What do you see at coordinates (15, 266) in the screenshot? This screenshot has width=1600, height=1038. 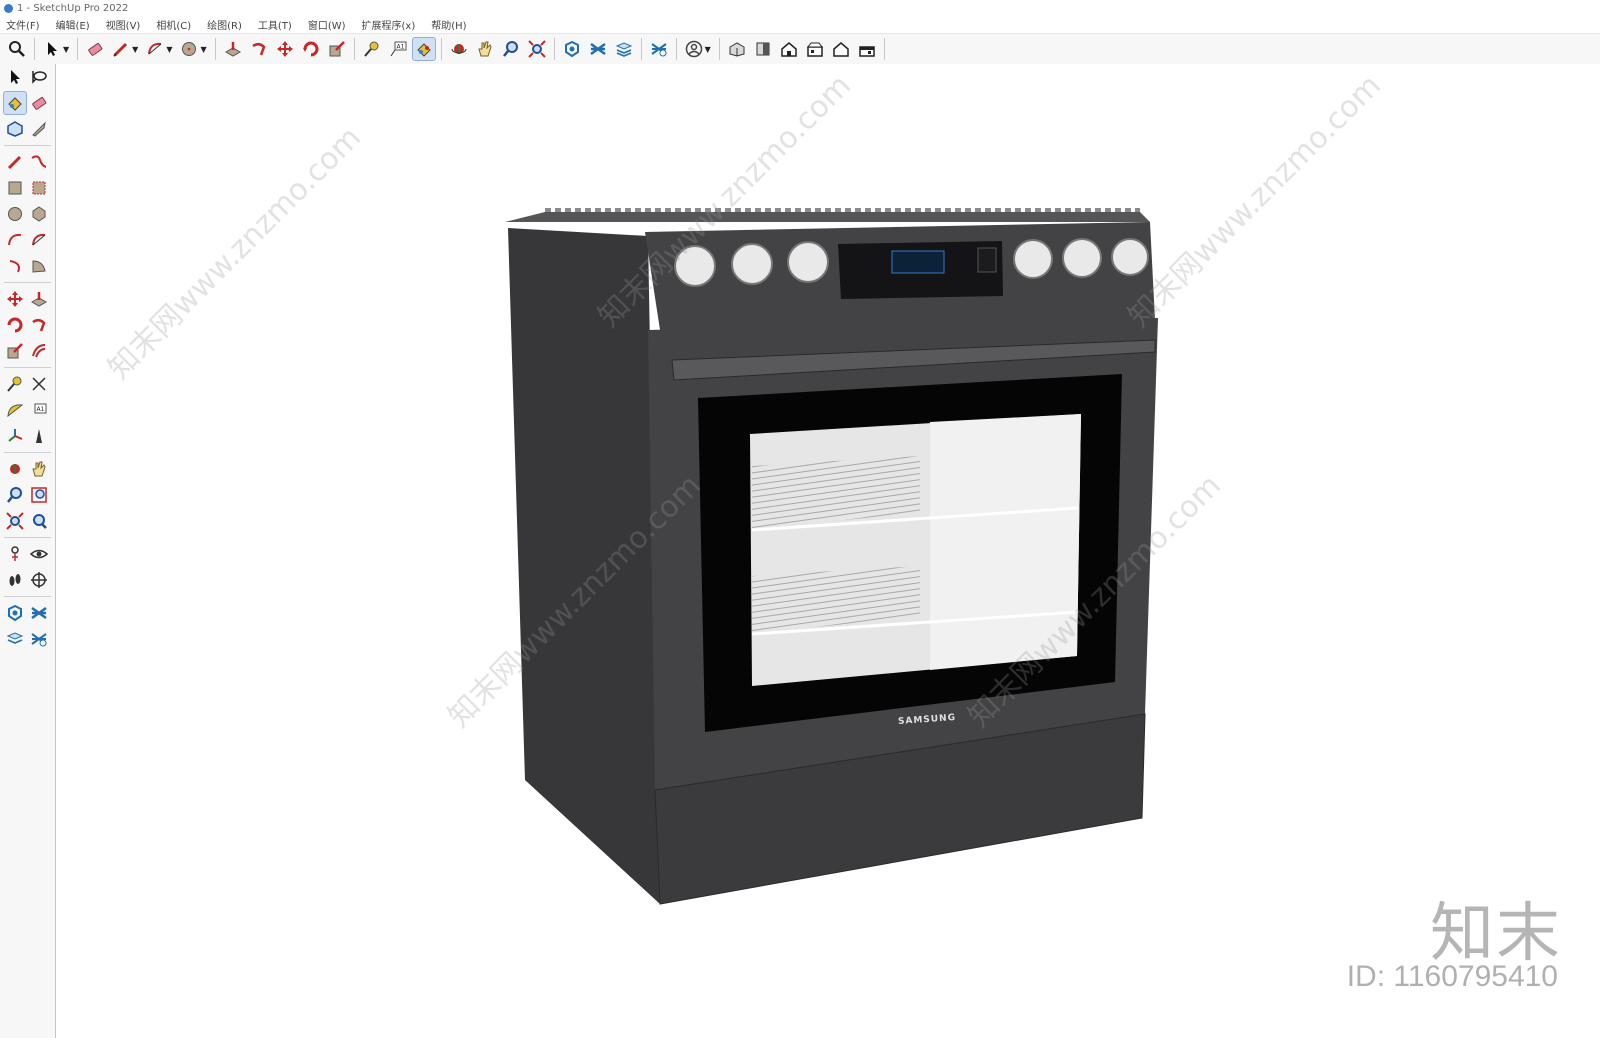 I see `three-point-arc-button` at bounding box center [15, 266].